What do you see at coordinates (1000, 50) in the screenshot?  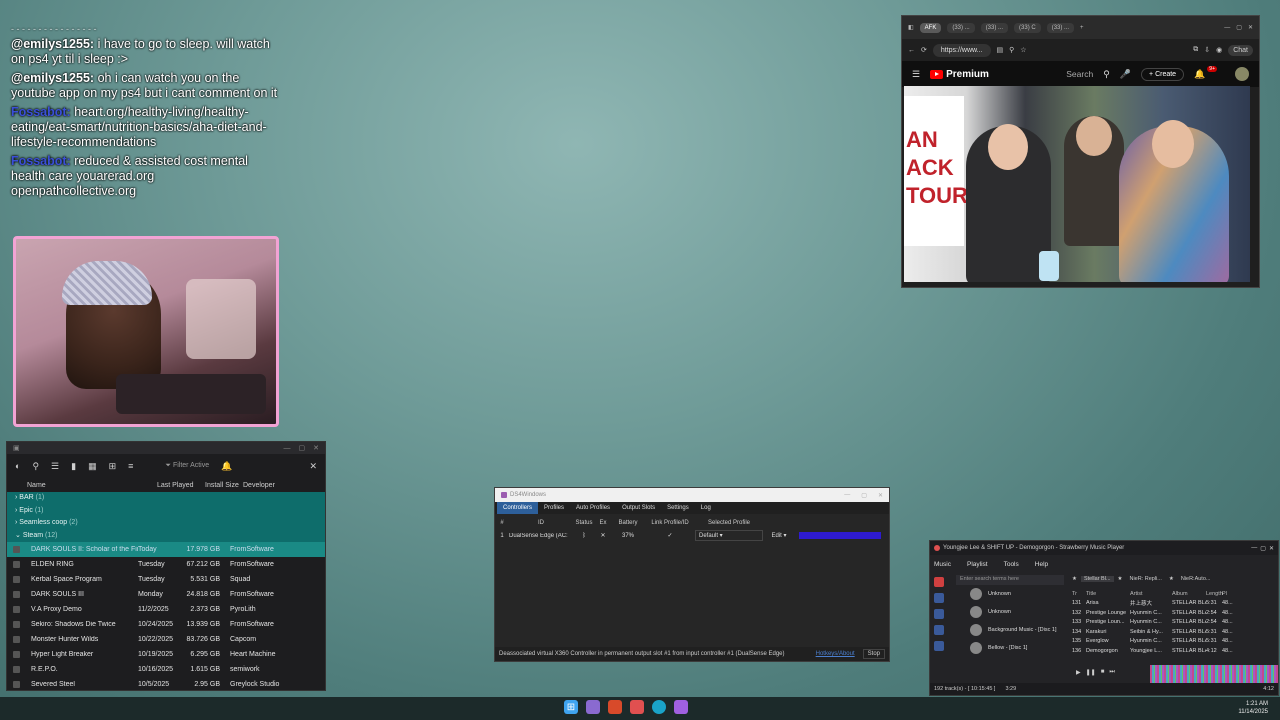 I see `reader-icon: ▤` at bounding box center [1000, 50].